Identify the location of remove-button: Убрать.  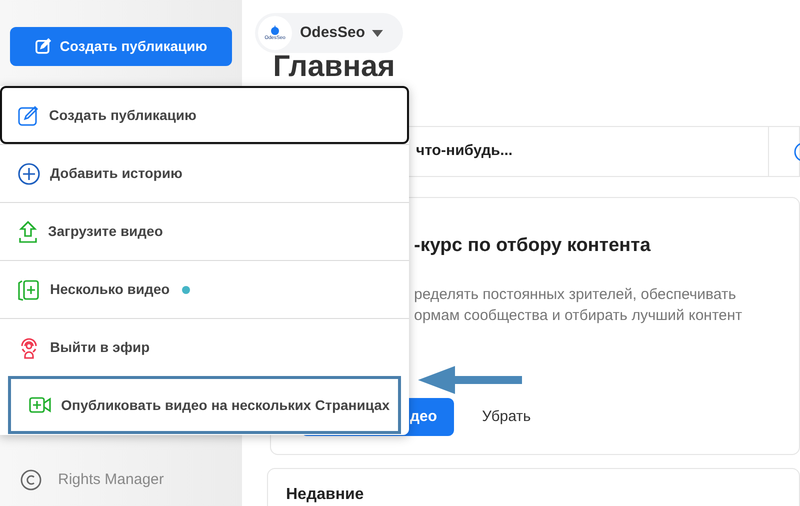
(506, 417).